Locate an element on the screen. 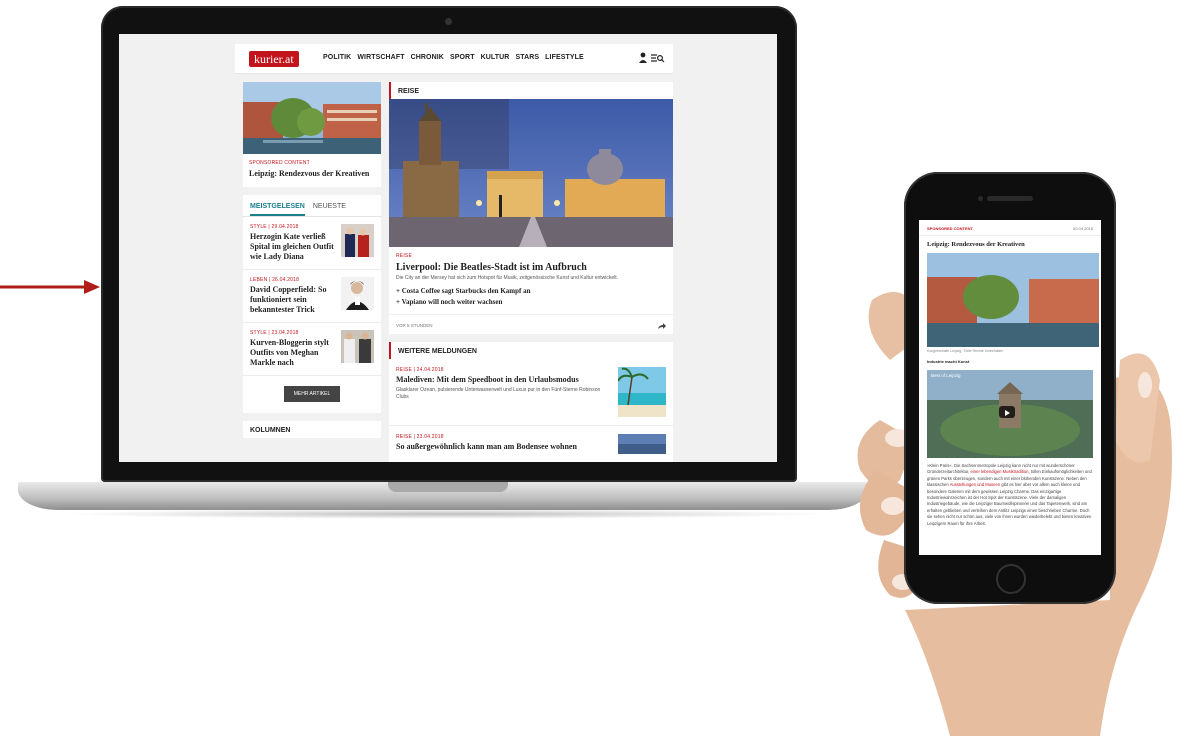  columns-heading: KOLUMNEN is located at coordinates (270, 430).